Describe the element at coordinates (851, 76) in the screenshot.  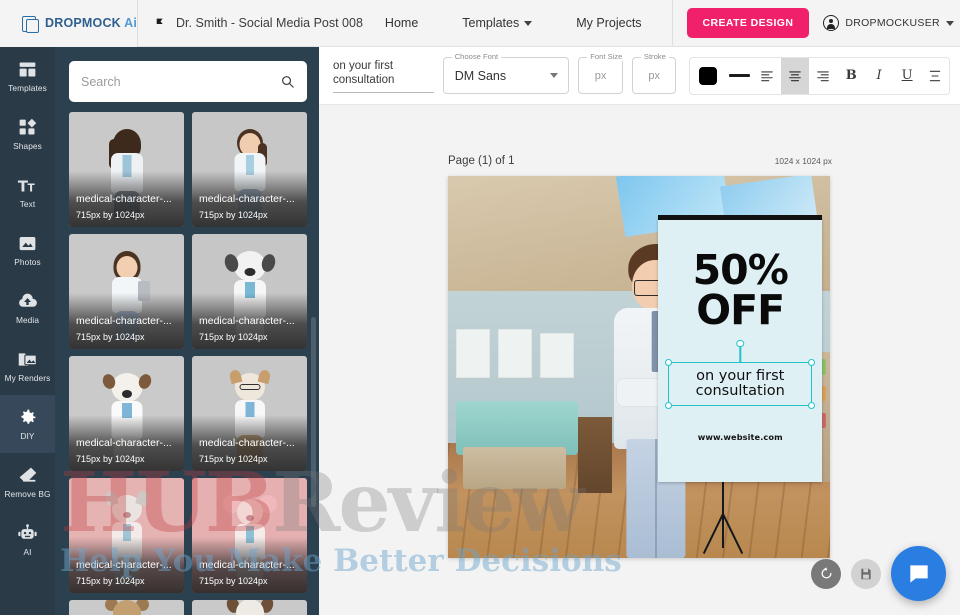
I see `bold-button: B` at that location.